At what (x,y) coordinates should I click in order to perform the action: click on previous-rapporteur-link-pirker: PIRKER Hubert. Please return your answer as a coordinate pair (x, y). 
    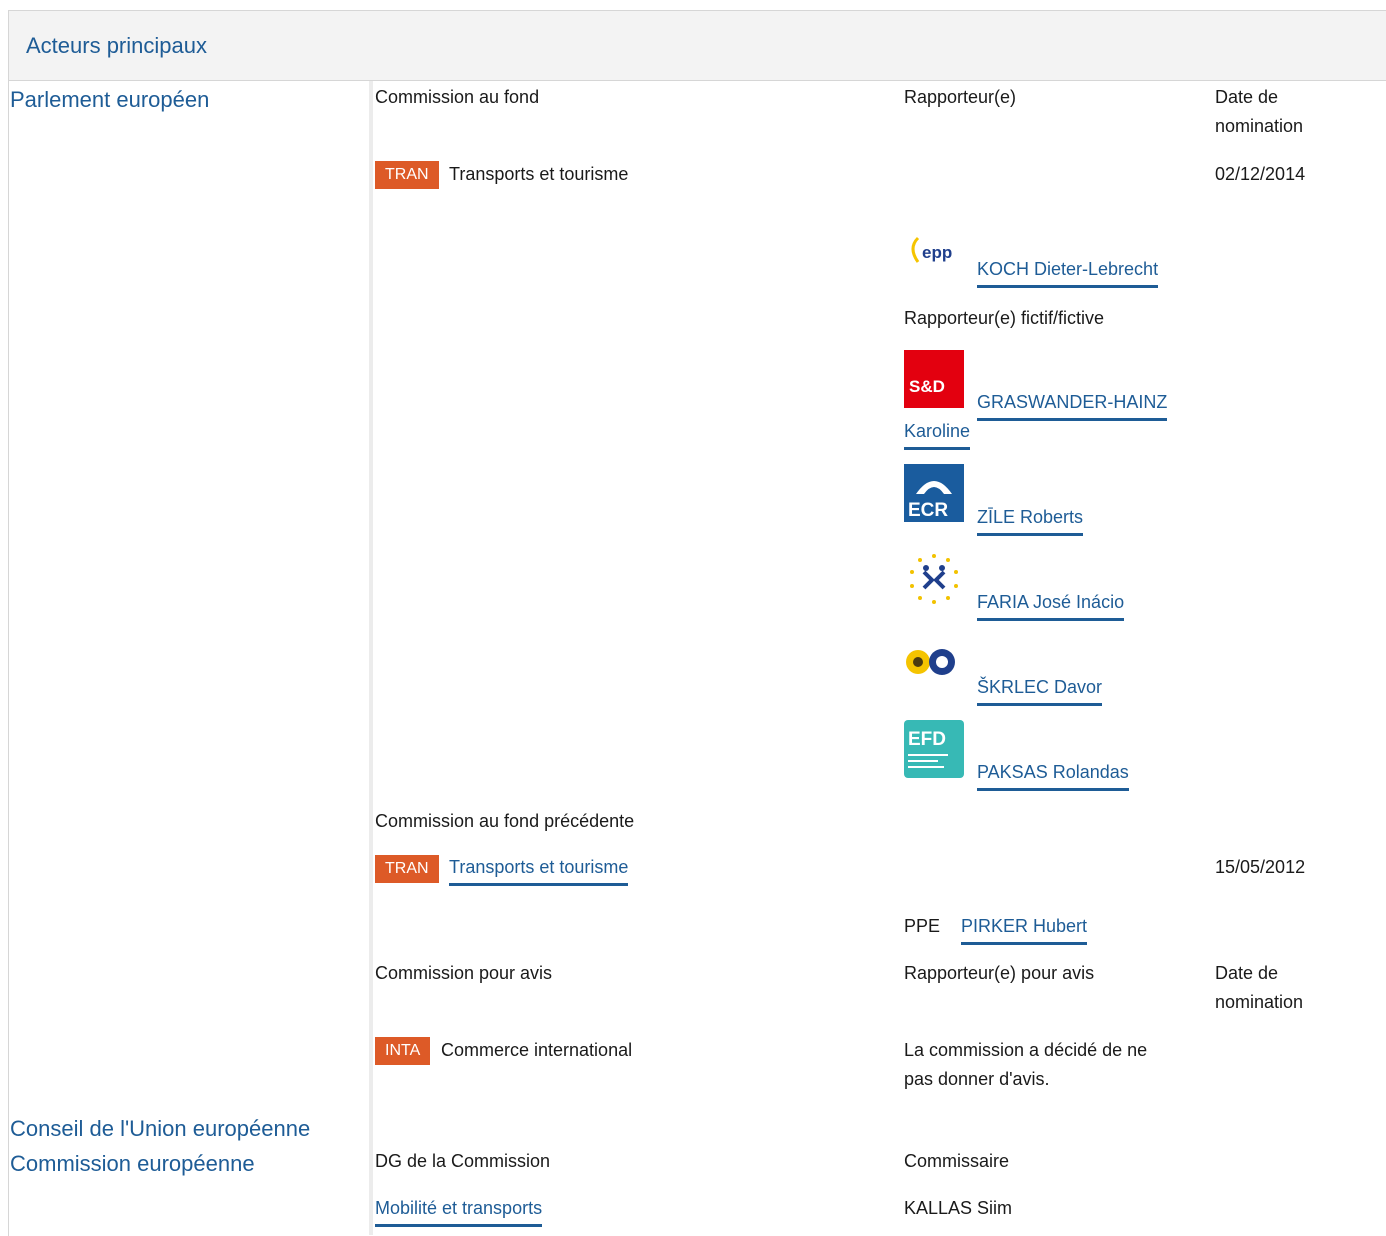
    Looking at the image, I should click on (1024, 928).